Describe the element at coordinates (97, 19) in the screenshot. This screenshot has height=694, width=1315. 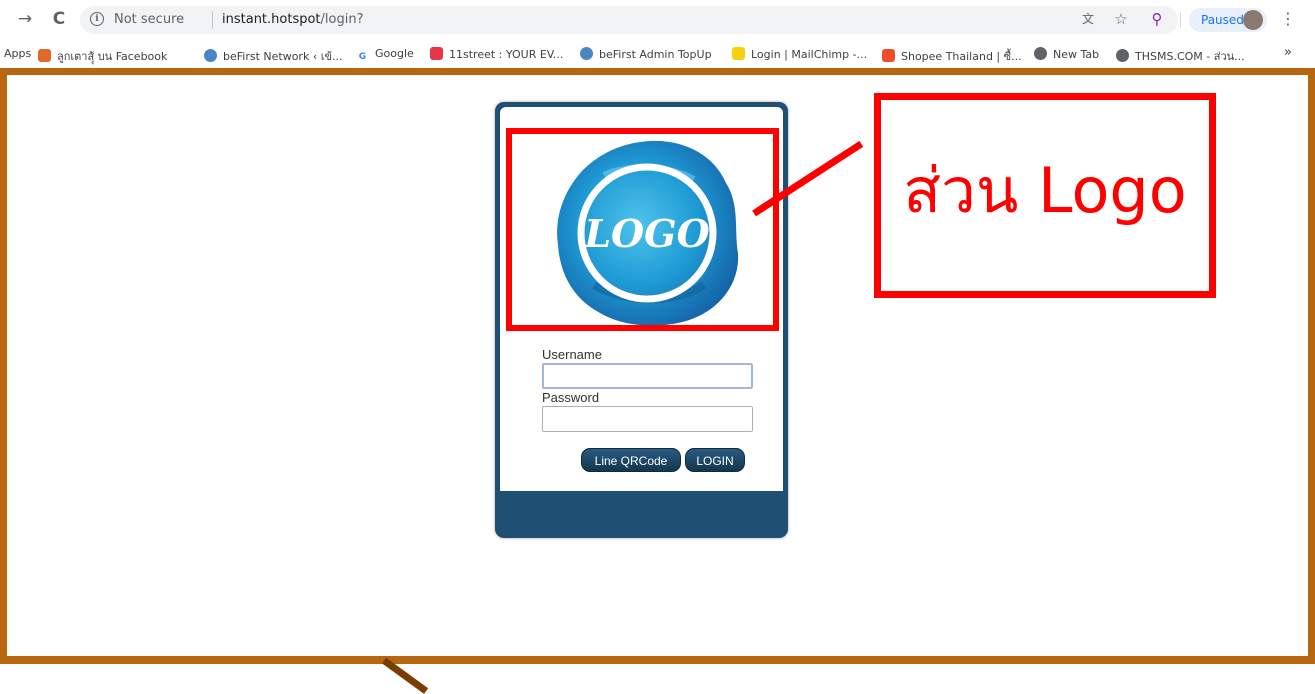
I see `info-icon: i` at that location.